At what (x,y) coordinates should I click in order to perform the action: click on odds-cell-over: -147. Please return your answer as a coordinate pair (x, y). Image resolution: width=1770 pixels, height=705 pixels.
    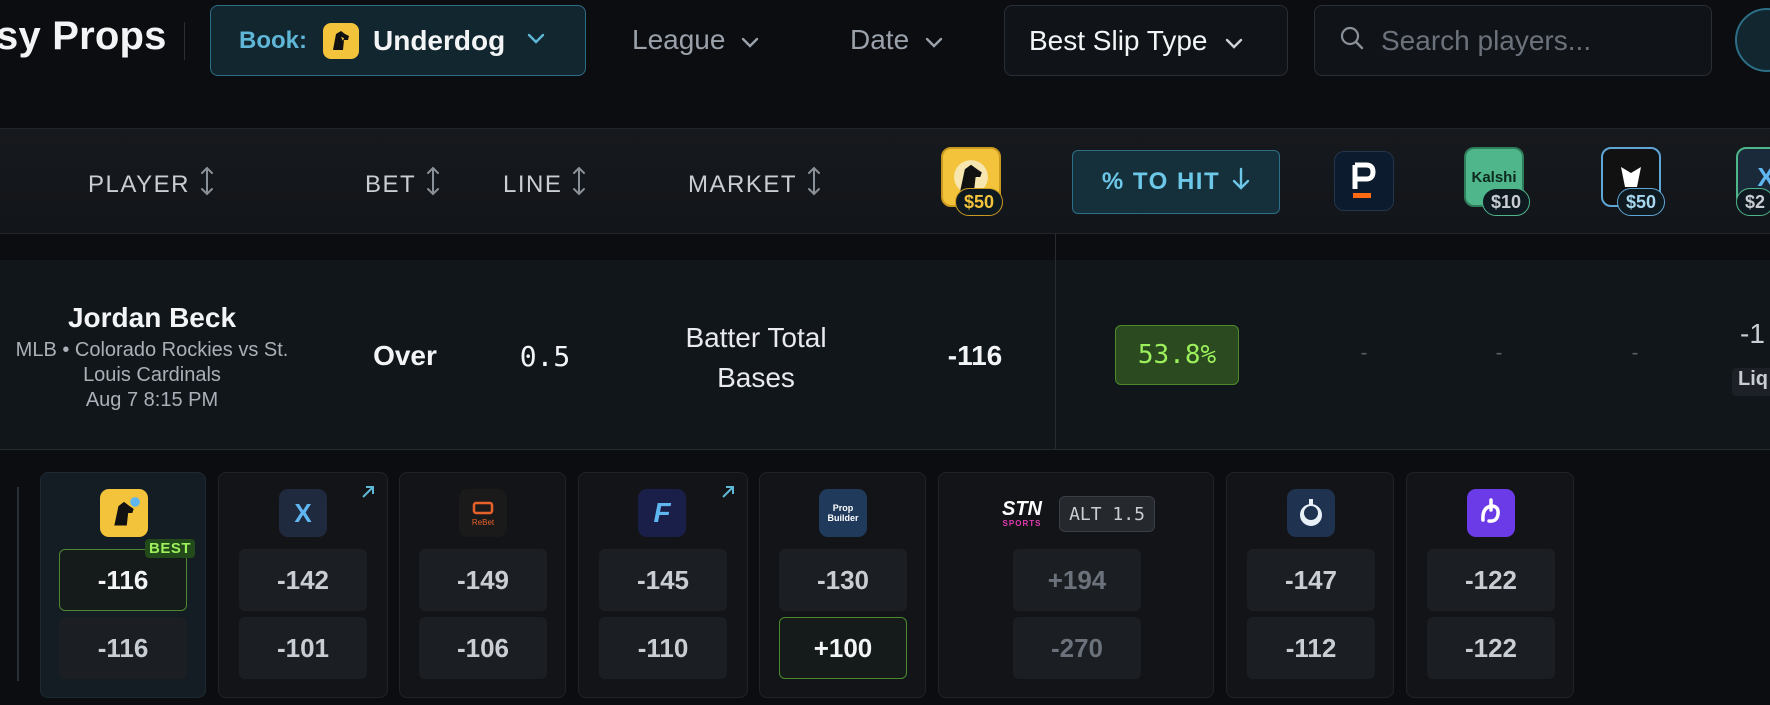
    Looking at the image, I should click on (1311, 580).